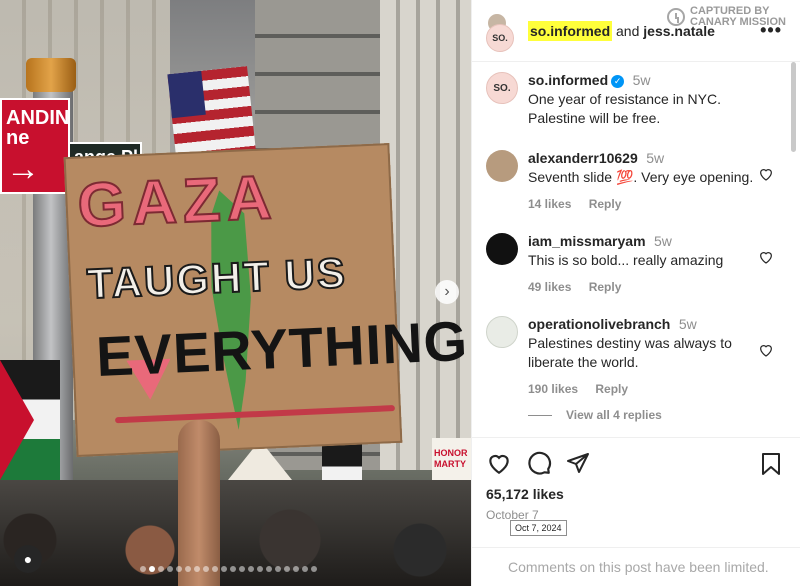 Image resolution: width=800 pixels, height=586 pixels. Describe the element at coordinates (549, 204) in the screenshot. I see `comment-likes: 14 likes` at that location.